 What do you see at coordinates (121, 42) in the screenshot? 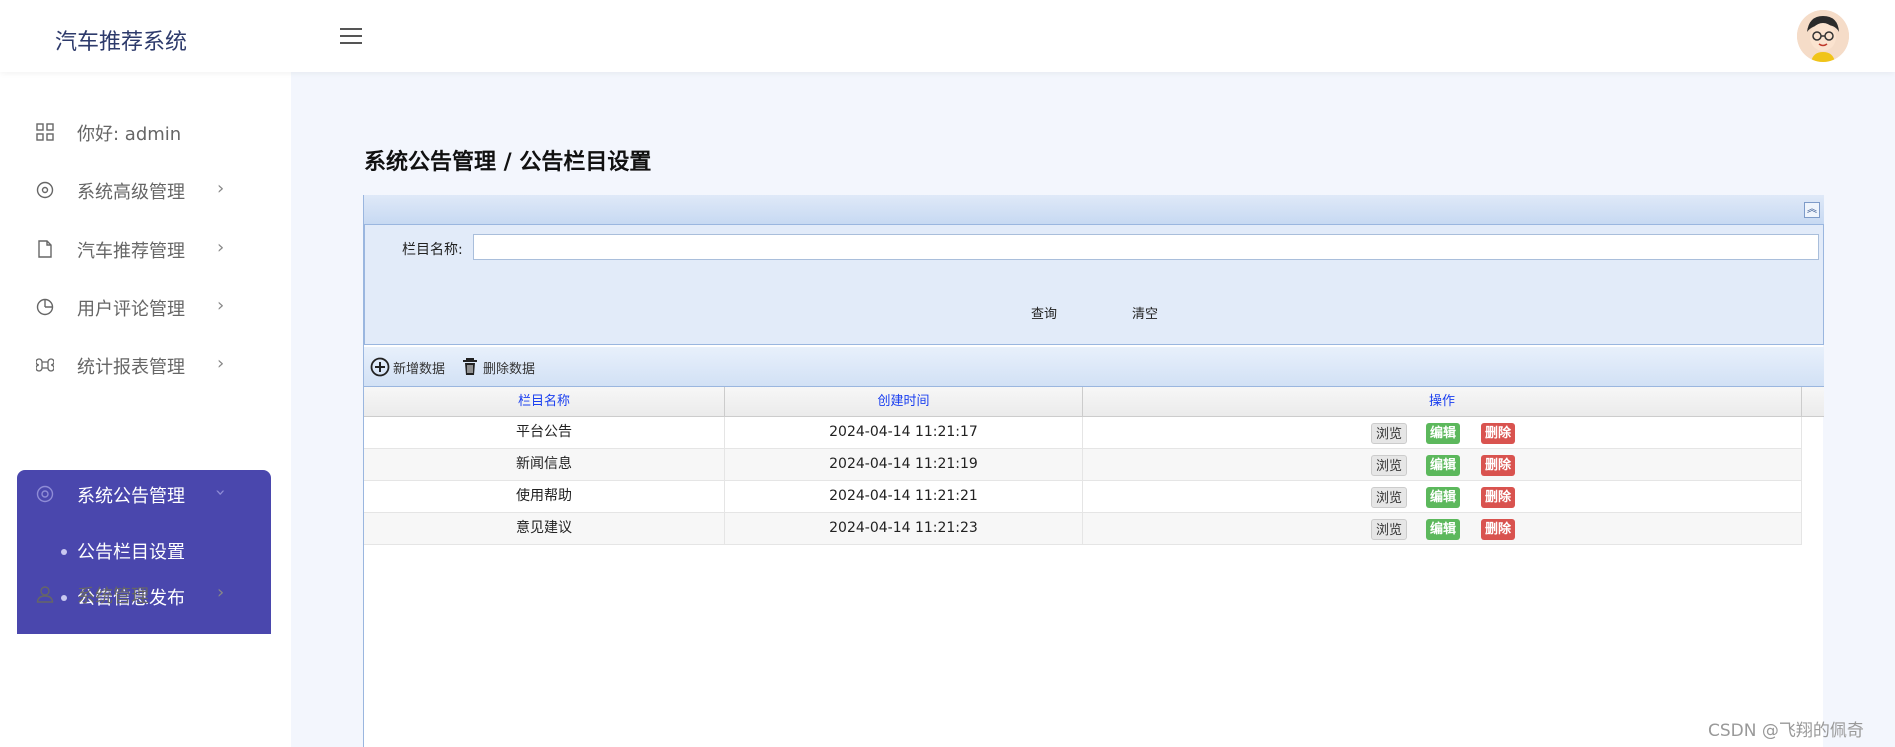
I see `app-brand: 汽车推荐系统` at bounding box center [121, 42].